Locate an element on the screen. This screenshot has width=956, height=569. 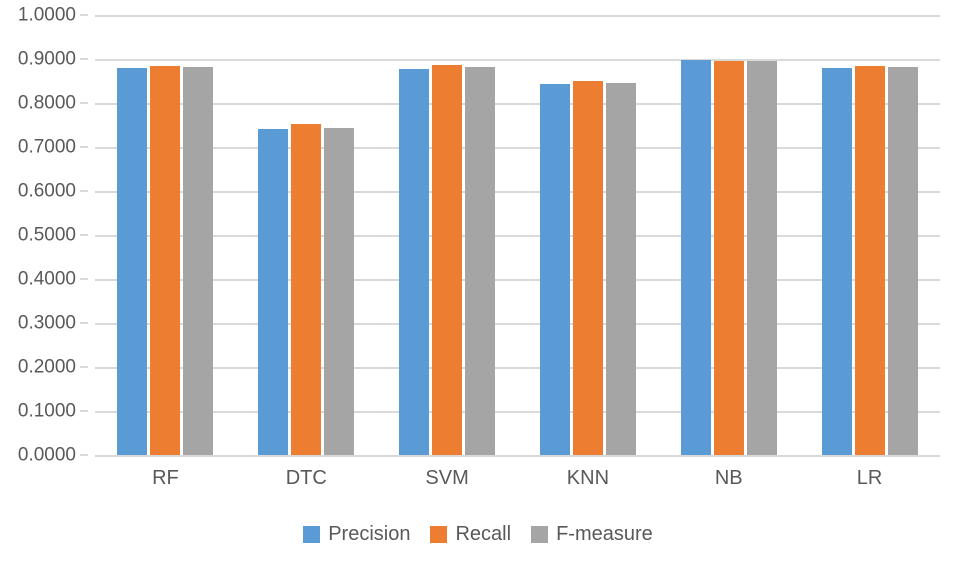
legend-item-f-measure: F-measure is located at coordinates (592, 534).